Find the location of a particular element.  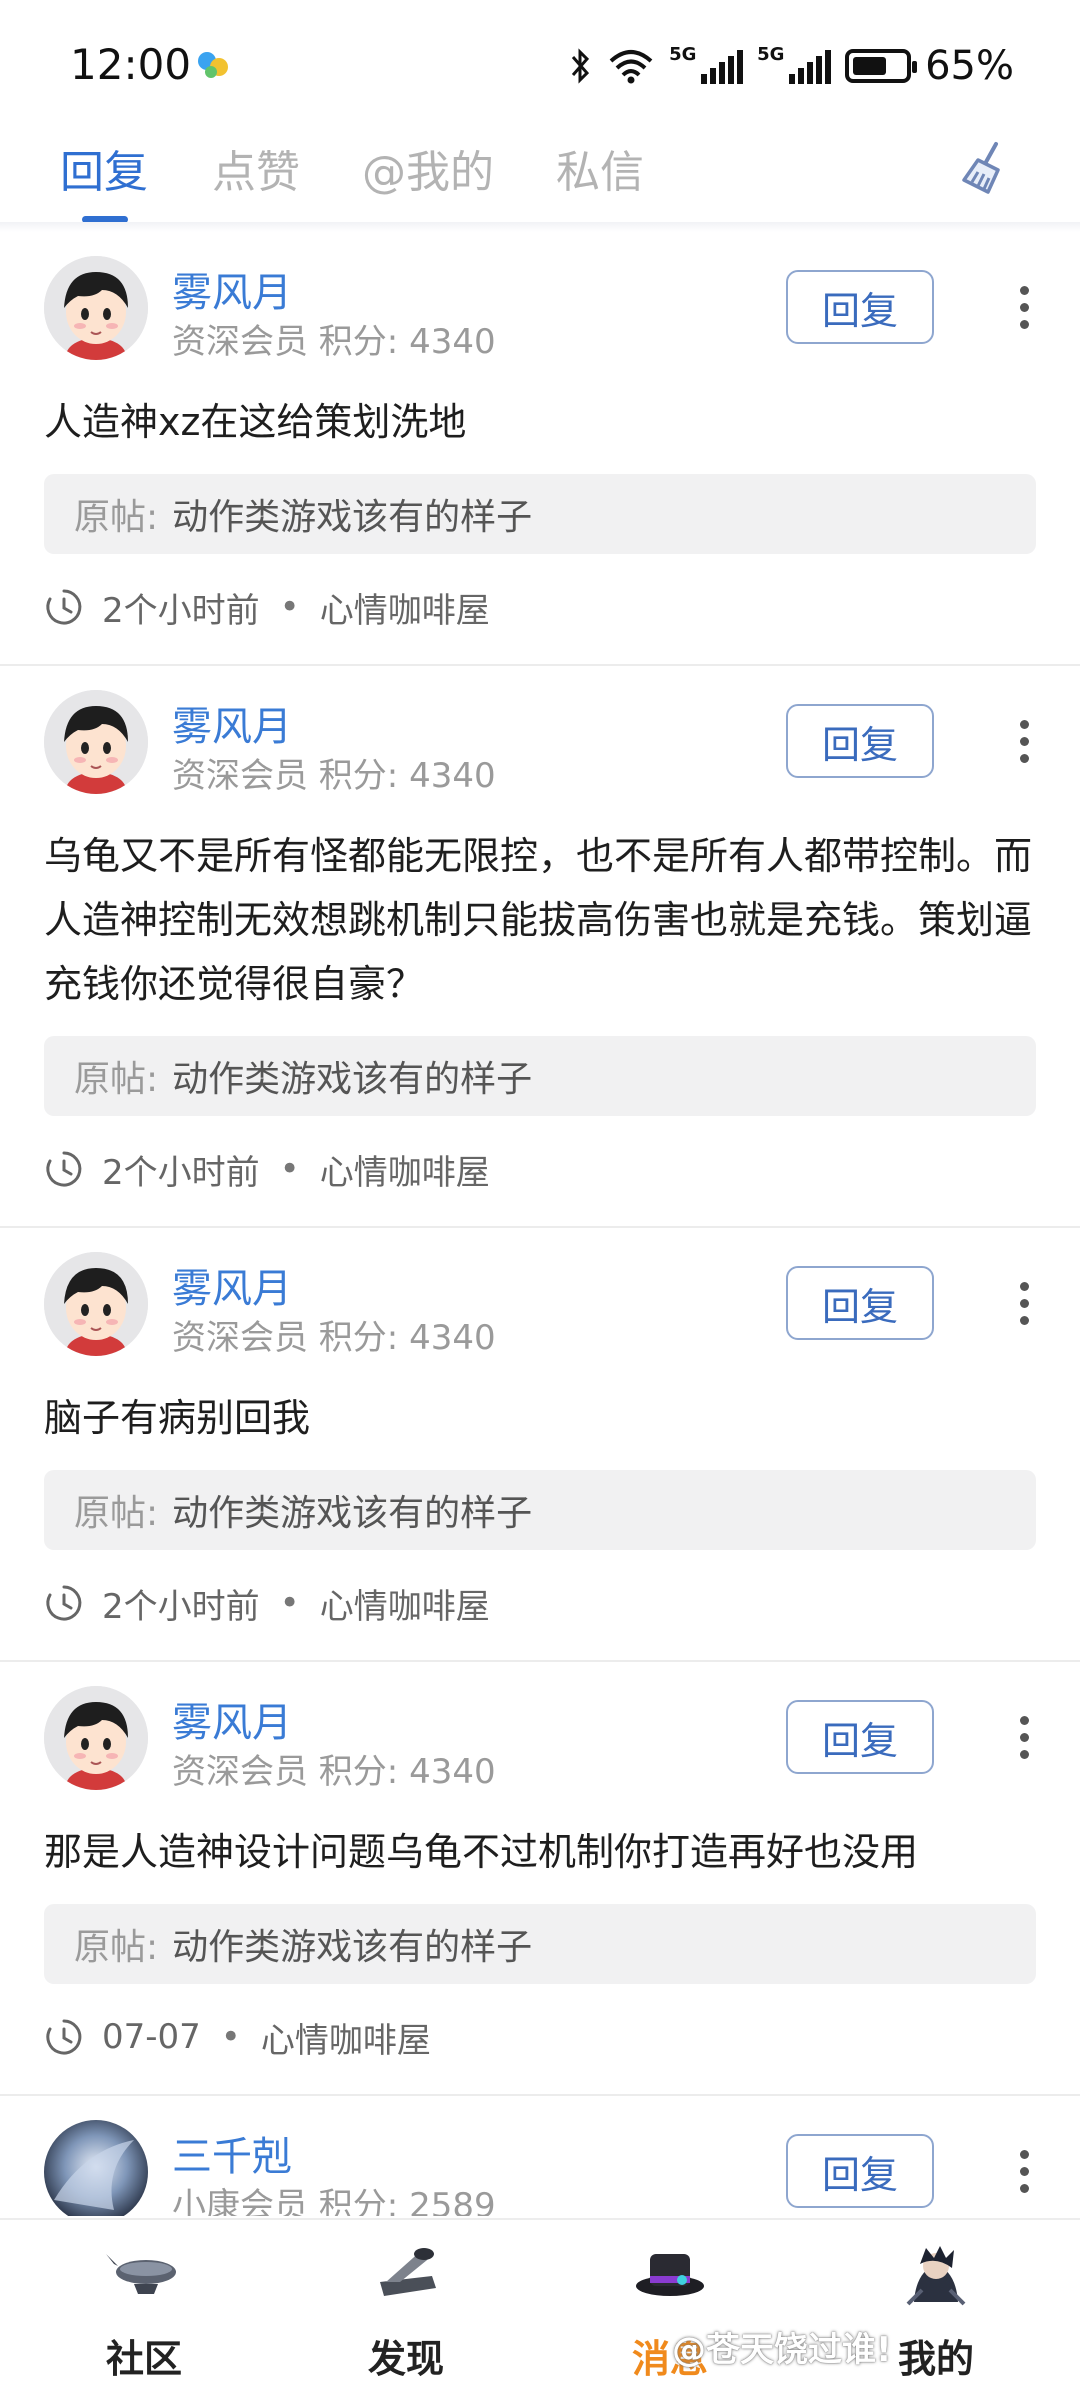

message-tabs: 回复 点赞 @我的 私信 is located at coordinates (540, 172).